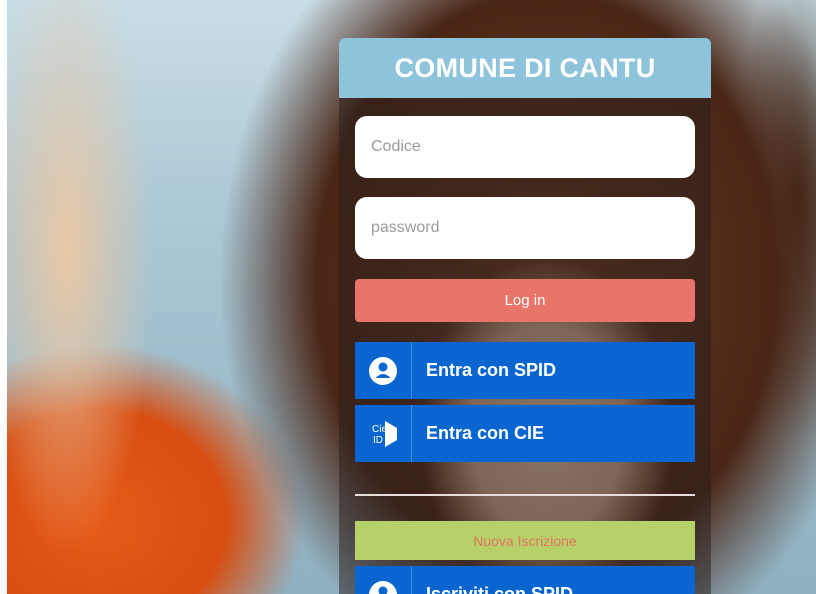 This screenshot has height=594, width=816. I want to click on new-registration-button: Nuova Iscrizione, so click(525, 540).